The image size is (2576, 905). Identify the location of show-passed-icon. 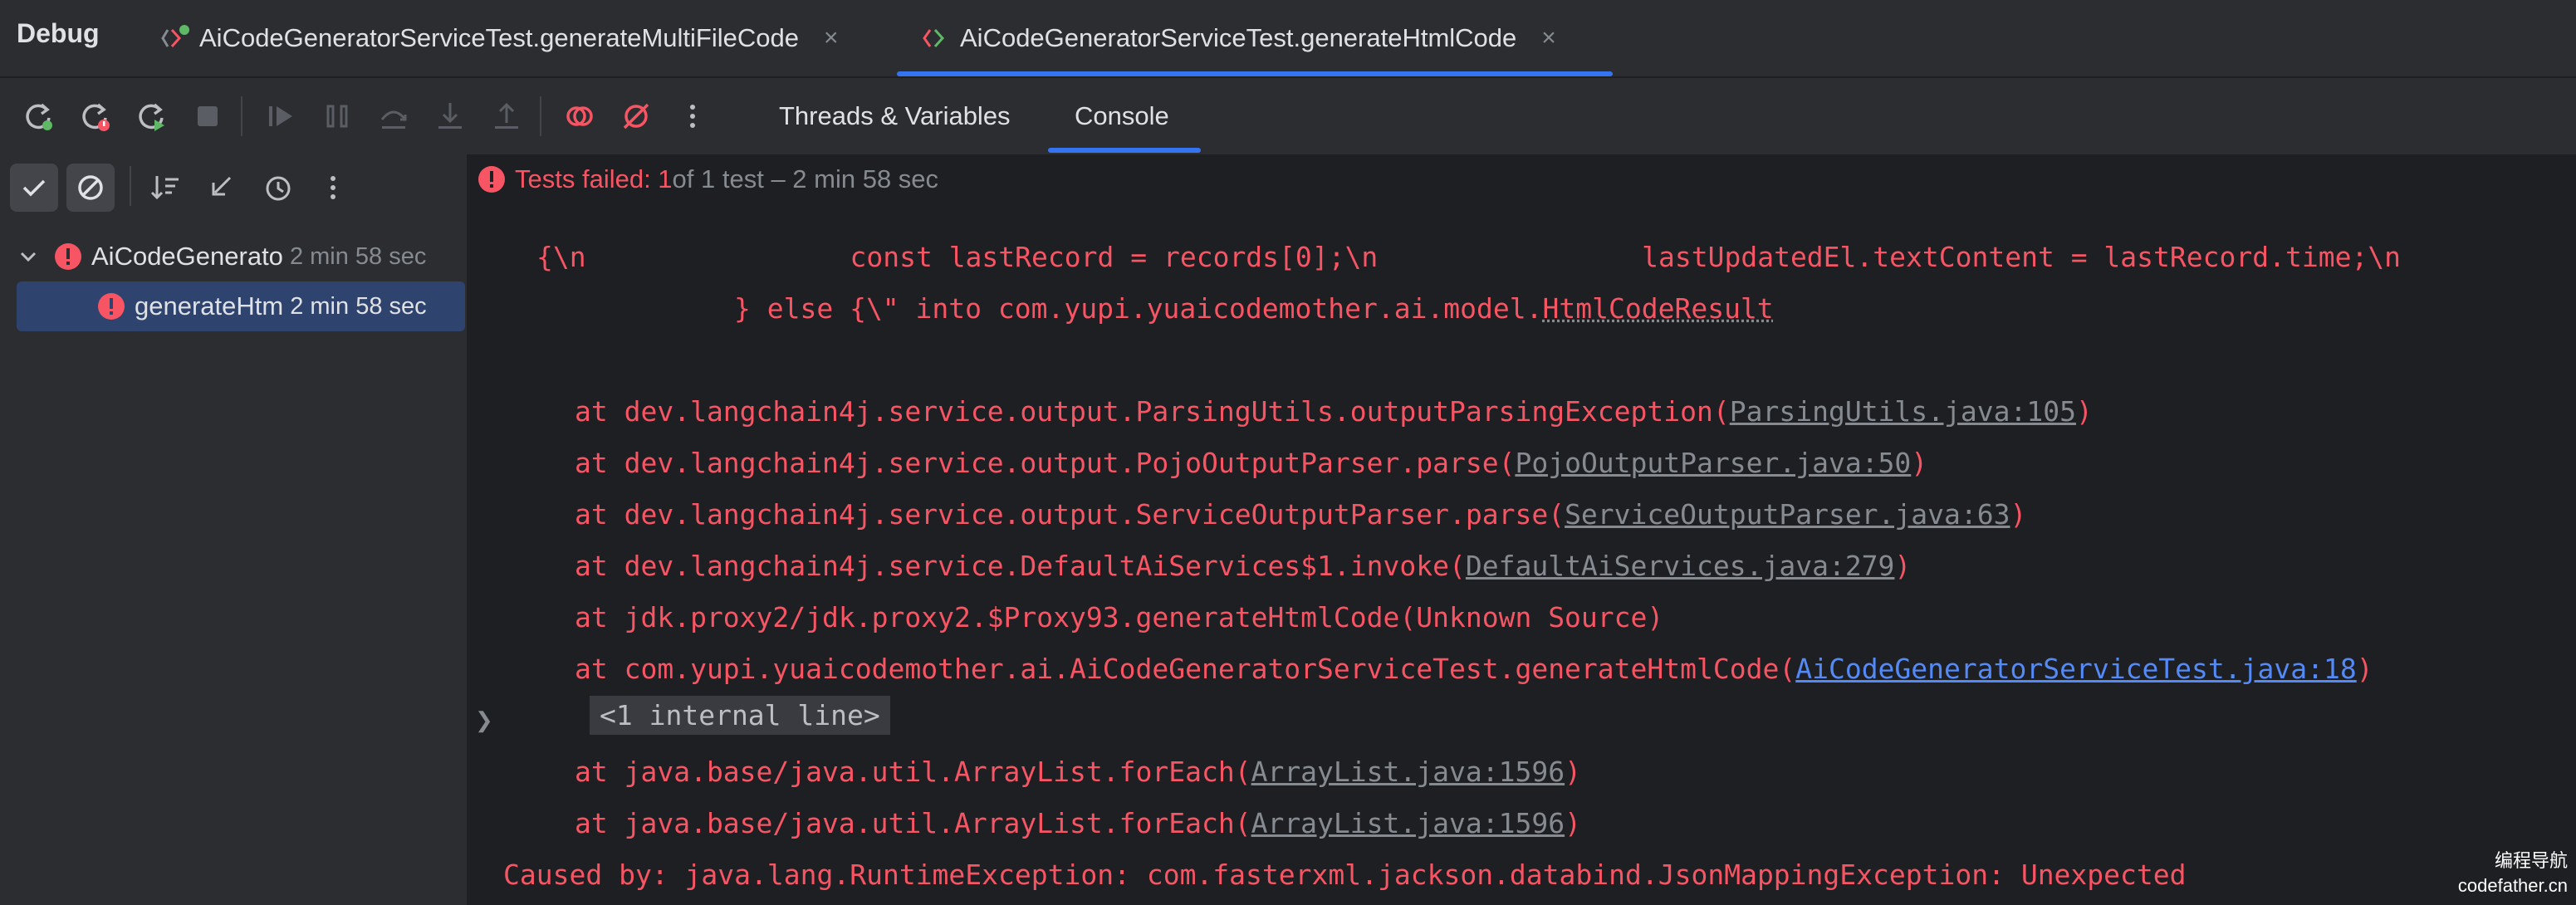
(34, 188).